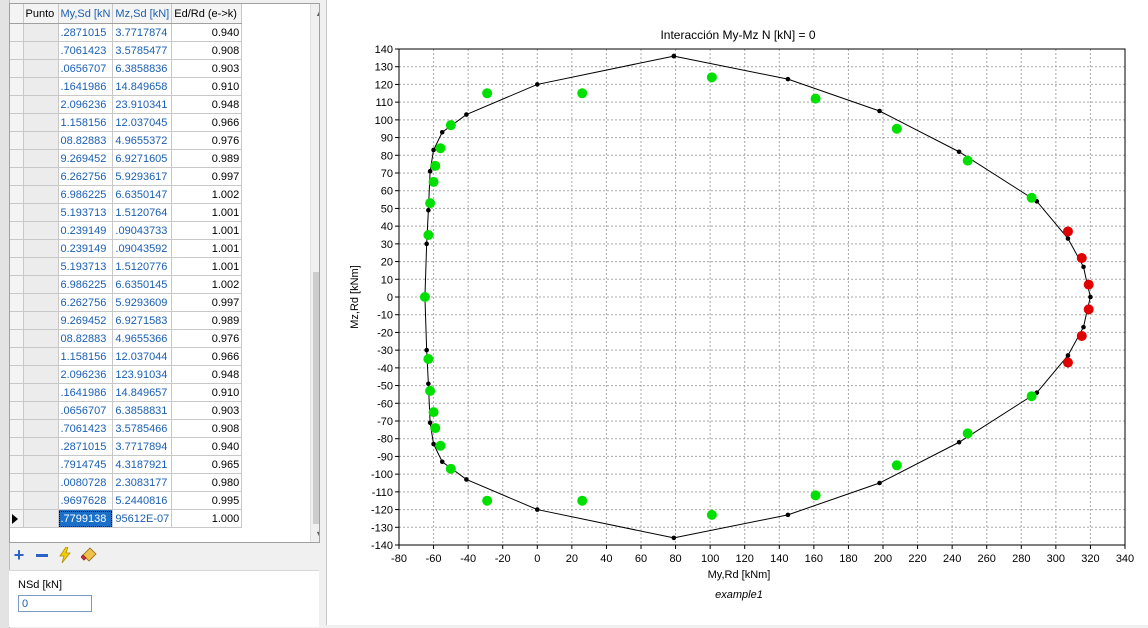 This screenshot has width=1148, height=628. I want to click on remove-point-button, so click(42, 555).